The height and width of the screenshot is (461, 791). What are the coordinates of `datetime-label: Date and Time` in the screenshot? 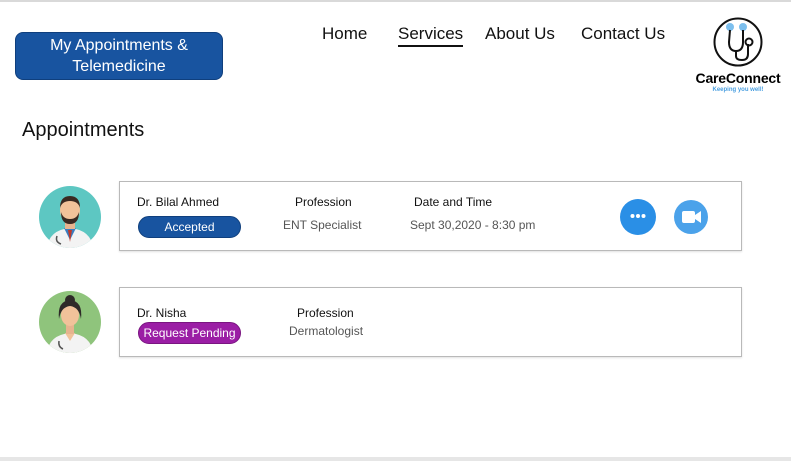 It's located at (453, 202).